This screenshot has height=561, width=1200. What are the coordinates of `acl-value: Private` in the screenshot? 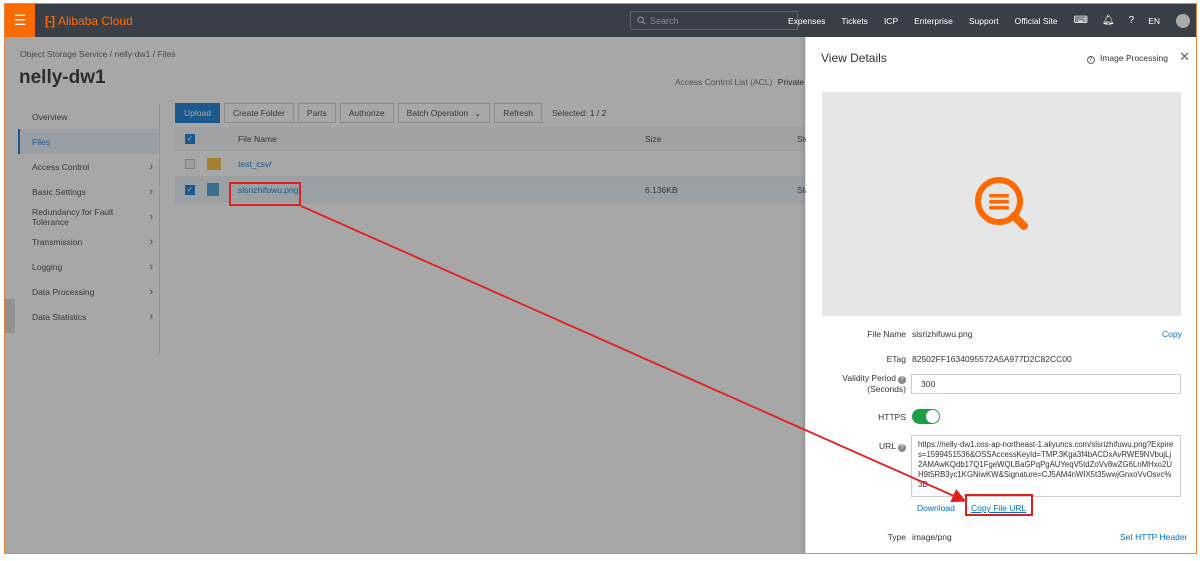 It's located at (791, 82).